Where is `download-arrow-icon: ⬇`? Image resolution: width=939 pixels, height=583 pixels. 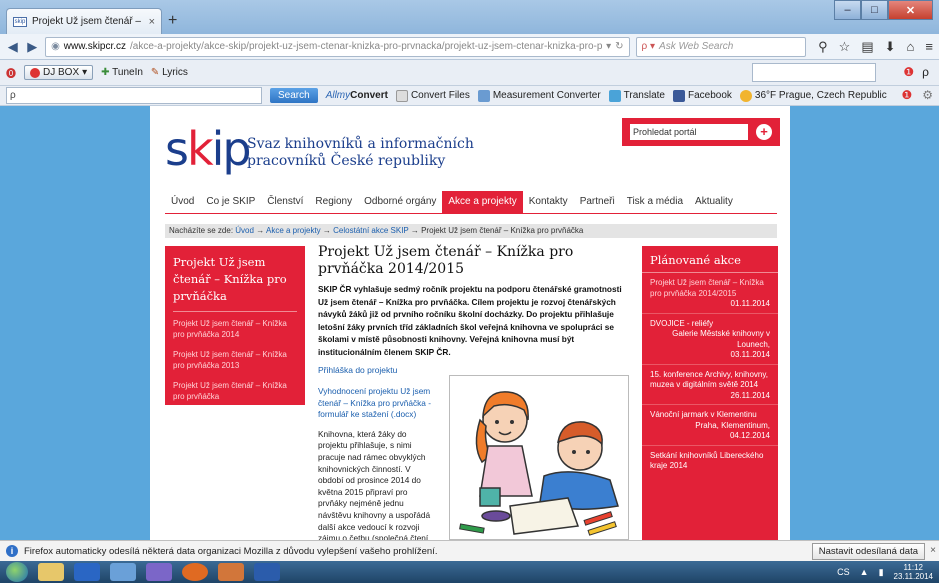
download-arrow-icon: ⬇ is located at coordinates (890, 47).